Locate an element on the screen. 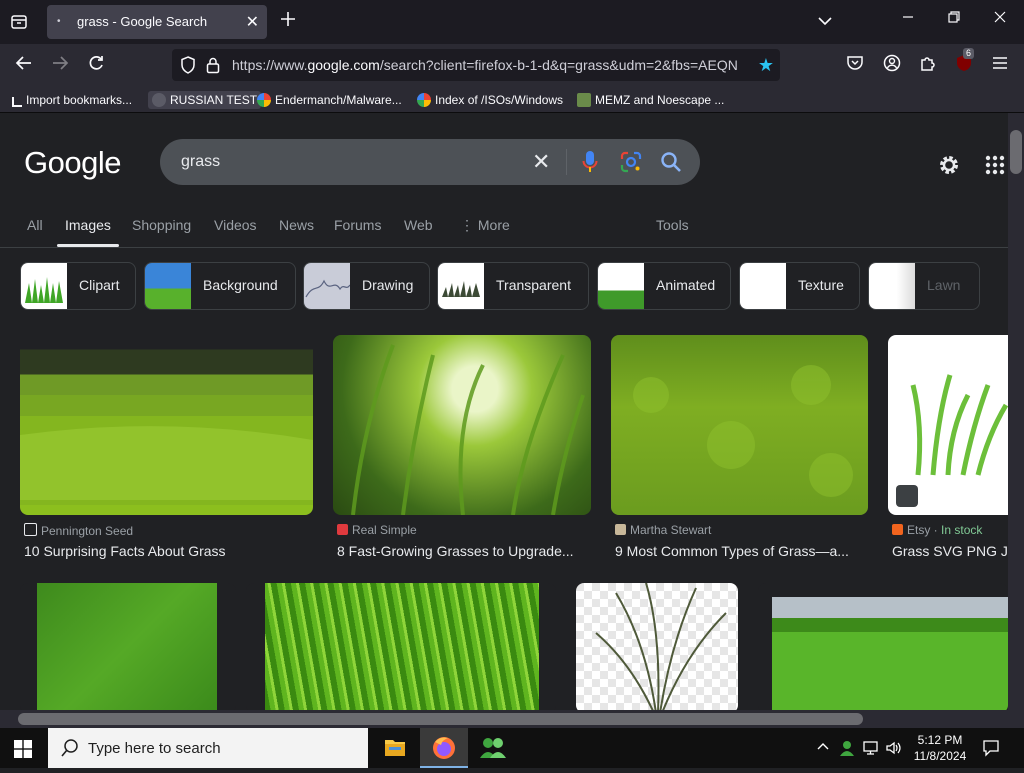 The image size is (1024, 773). arrow-right-icon is located at coordinates (61, 63).